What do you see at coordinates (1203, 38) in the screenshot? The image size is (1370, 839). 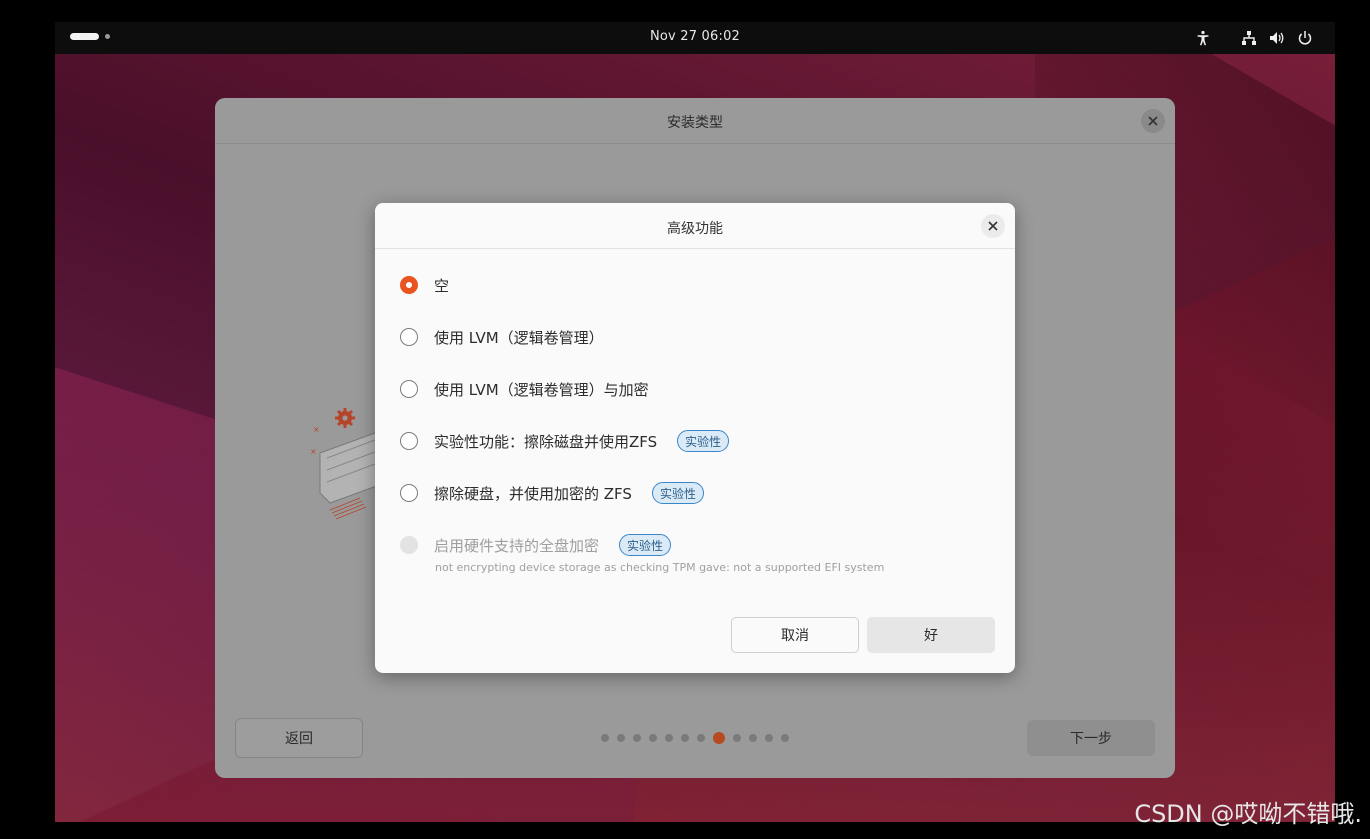 I see `accessibility-icon` at bounding box center [1203, 38].